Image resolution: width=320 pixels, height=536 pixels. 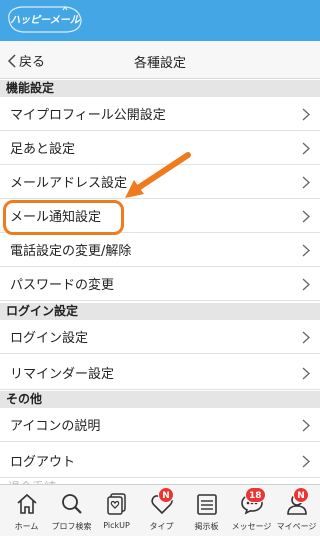 I want to click on settings-row-profile-visibility: マイプロフィール公開設定, so click(x=160, y=114).